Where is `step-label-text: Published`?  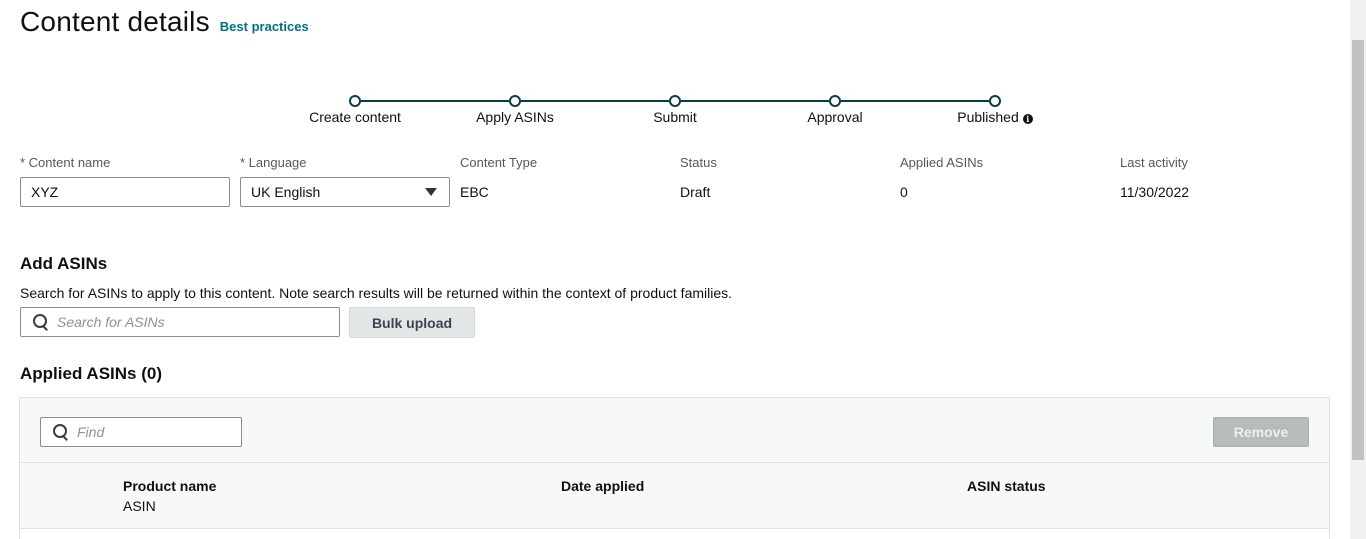 step-label-text: Published is located at coordinates (988, 117).